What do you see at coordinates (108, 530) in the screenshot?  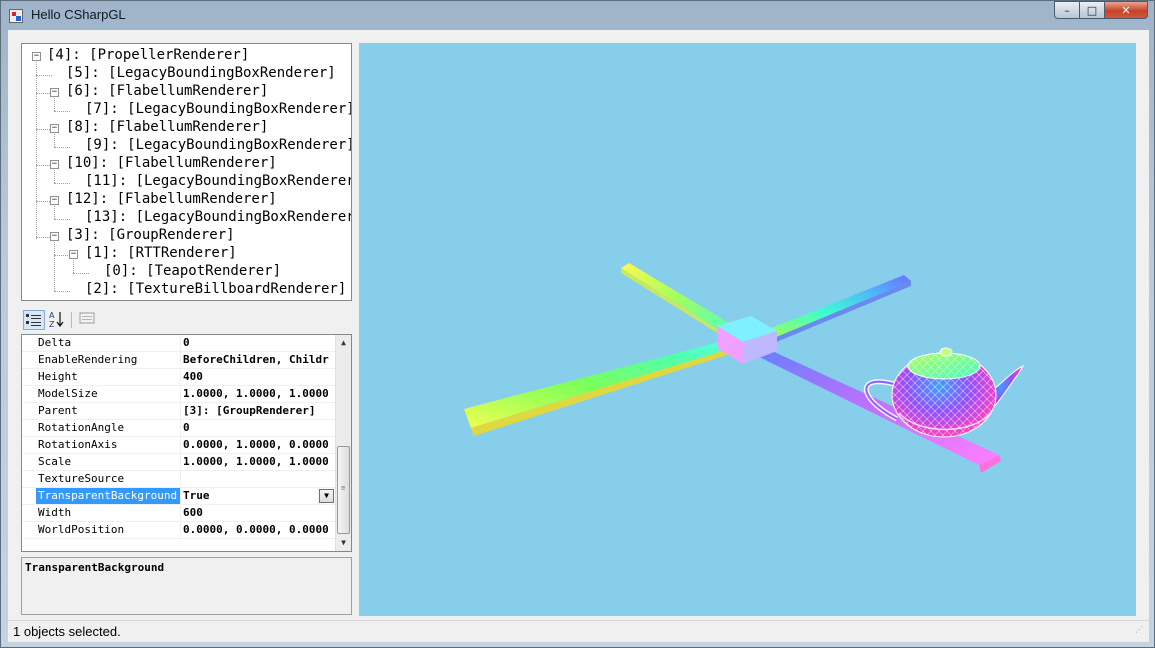 I see `property-name: WorldPosition` at bounding box center [108, 530].